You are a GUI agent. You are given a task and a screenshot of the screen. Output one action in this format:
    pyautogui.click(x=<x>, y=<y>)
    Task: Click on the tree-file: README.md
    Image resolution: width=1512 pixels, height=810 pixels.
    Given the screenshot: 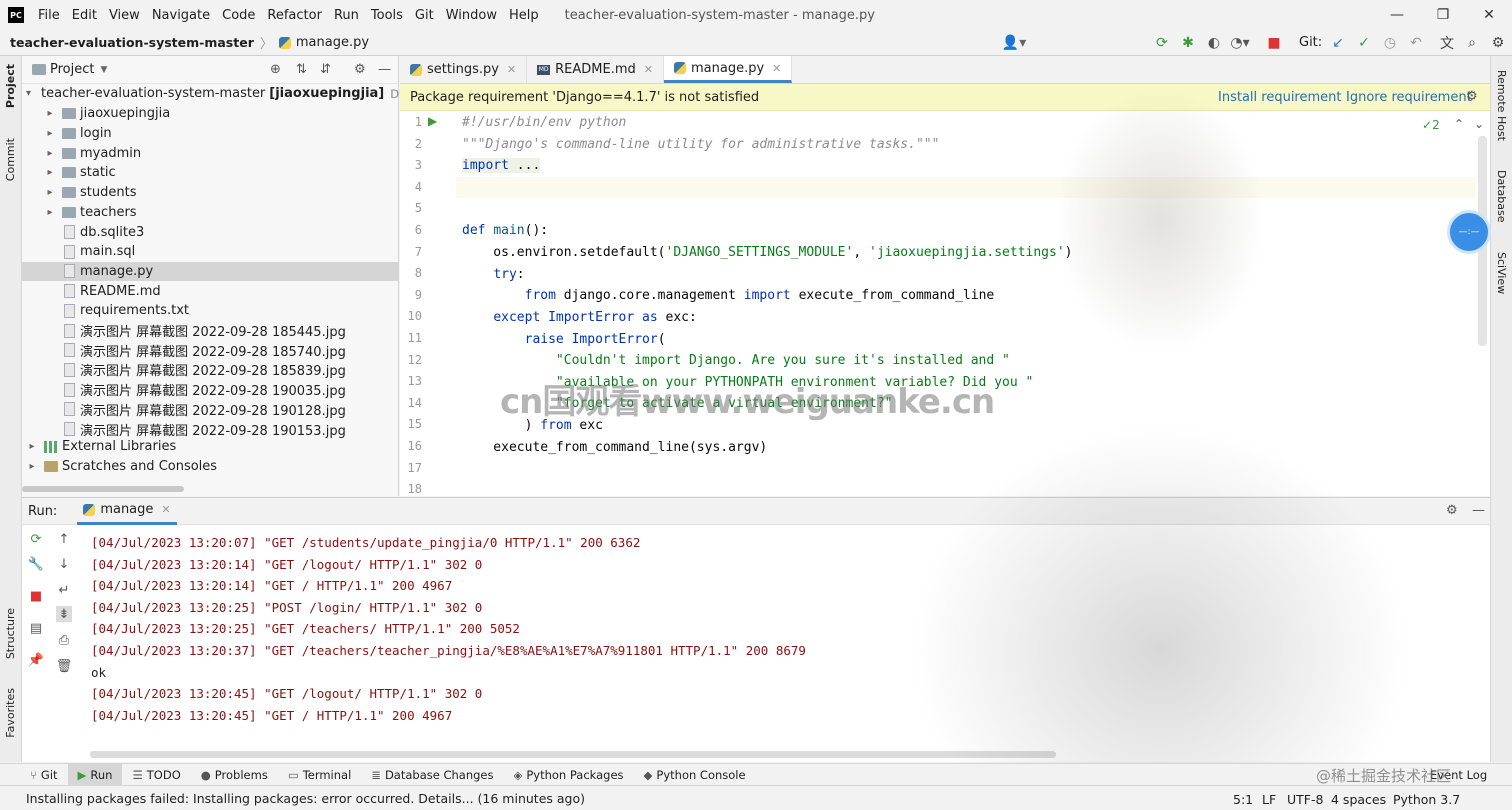 What is the action you would take?
    pyautogui.click(x=210, y=291)
    